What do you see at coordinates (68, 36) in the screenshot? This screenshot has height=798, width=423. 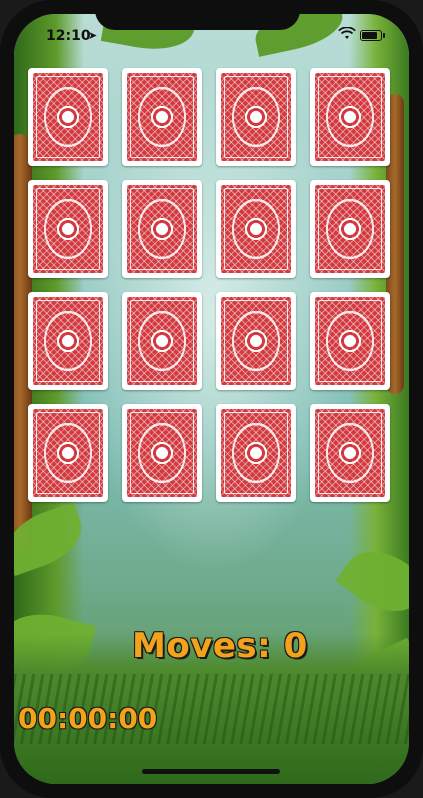 I see `status-time: 12:10` at bounding box center [68, 36].